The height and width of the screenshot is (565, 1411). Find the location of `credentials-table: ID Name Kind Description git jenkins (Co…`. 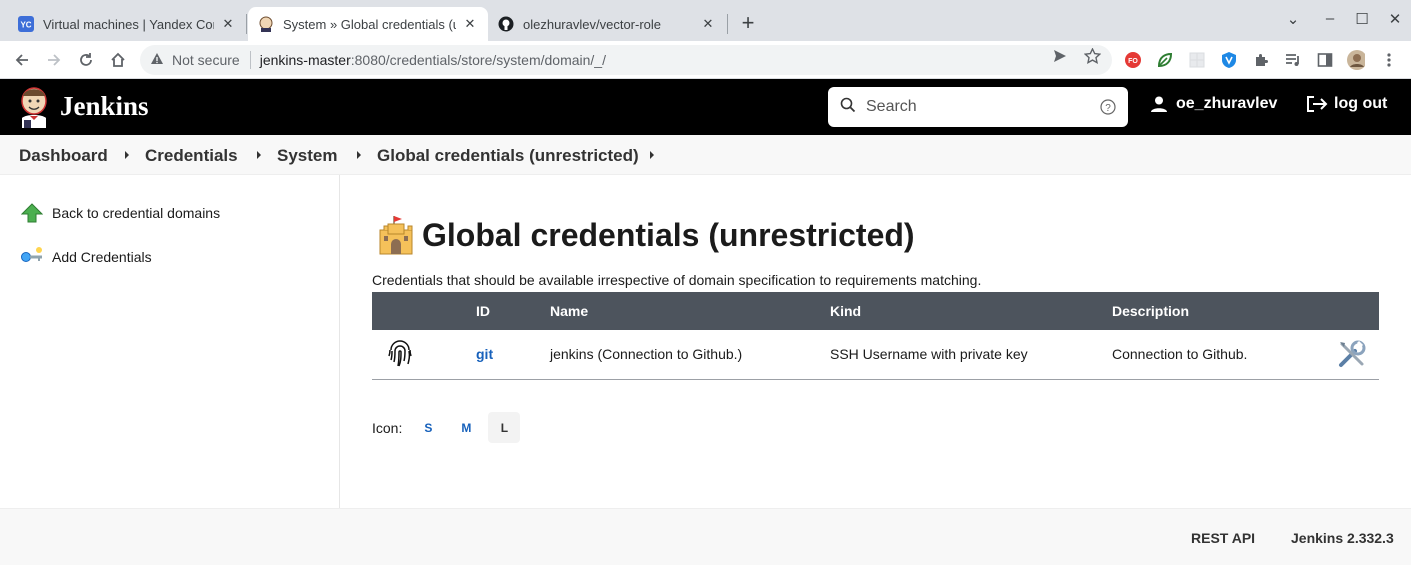

credentials-table: ID Name Kind Description git jenkins (Co… is located at coordinates (875, 336).